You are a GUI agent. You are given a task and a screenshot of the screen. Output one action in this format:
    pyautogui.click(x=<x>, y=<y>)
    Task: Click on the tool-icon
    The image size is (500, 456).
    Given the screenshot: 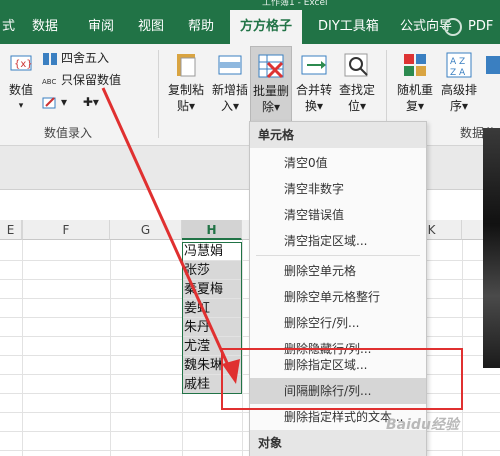 What is the action you would take?
    pyautogui.click(x=492, y=65)
    